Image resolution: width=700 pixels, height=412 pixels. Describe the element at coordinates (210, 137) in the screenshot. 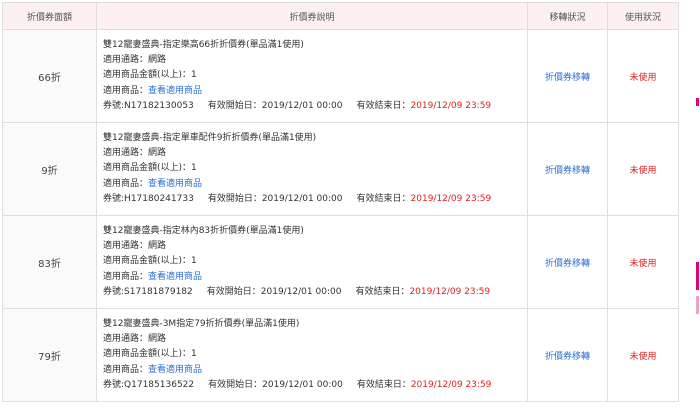

I see `coupon-title: 雙12寵妻盛典-指定單車配件9折折價券(單品滿1使用)` at that location.